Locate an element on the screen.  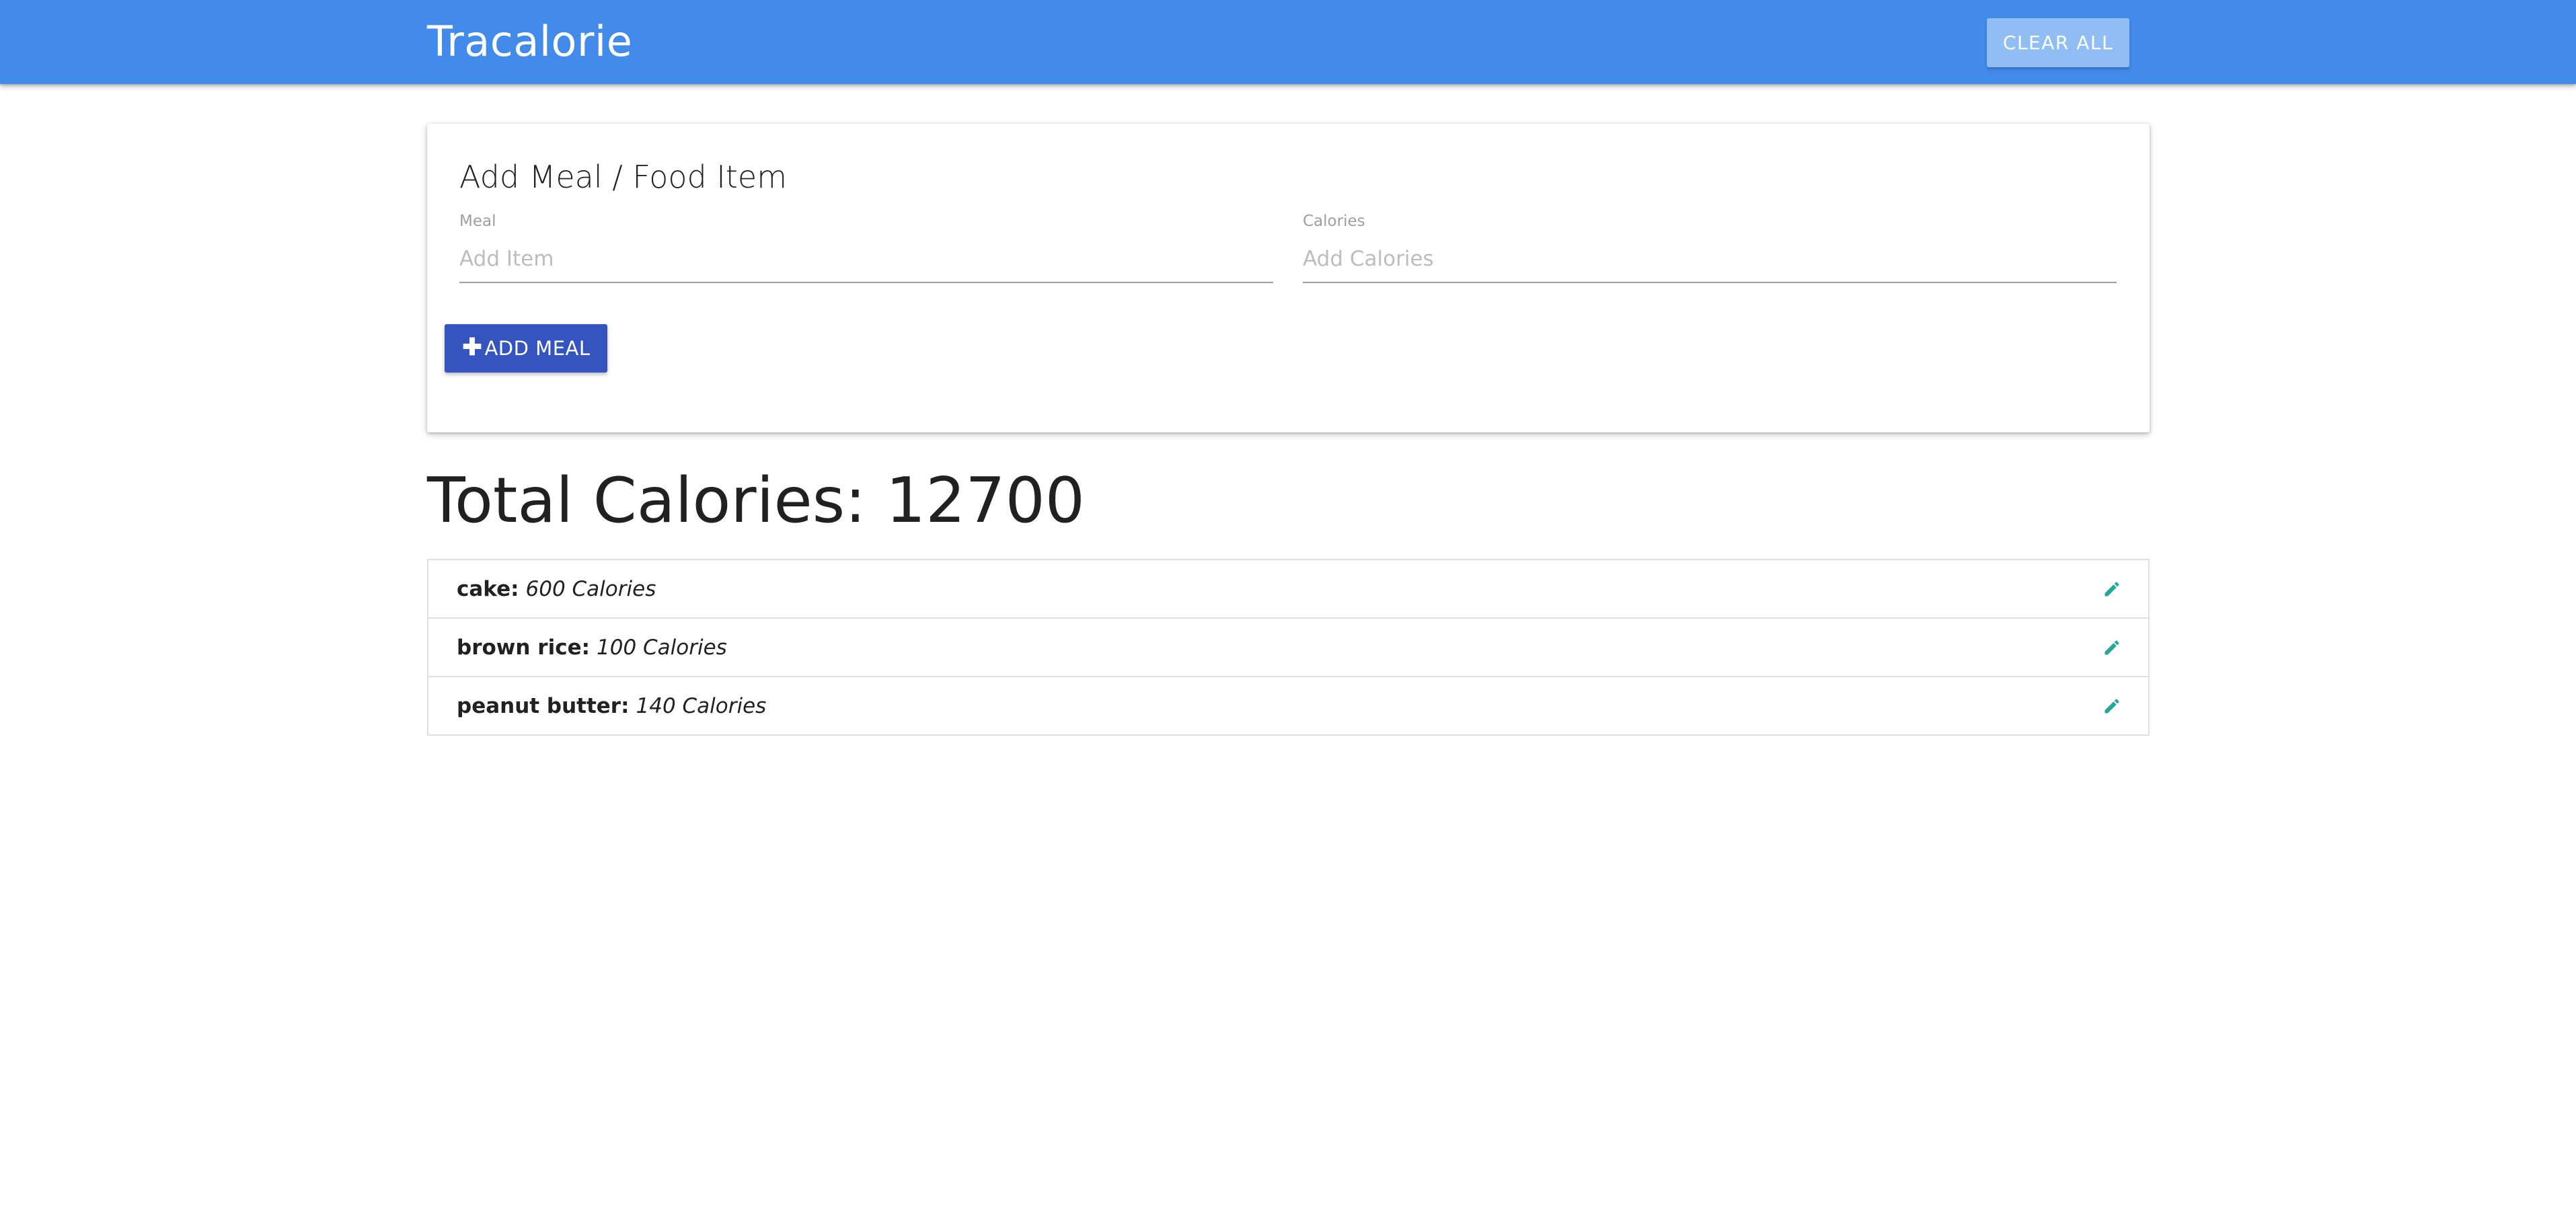
list-item: brown rice: 100 Calories is located at coordinates (1288, 648).